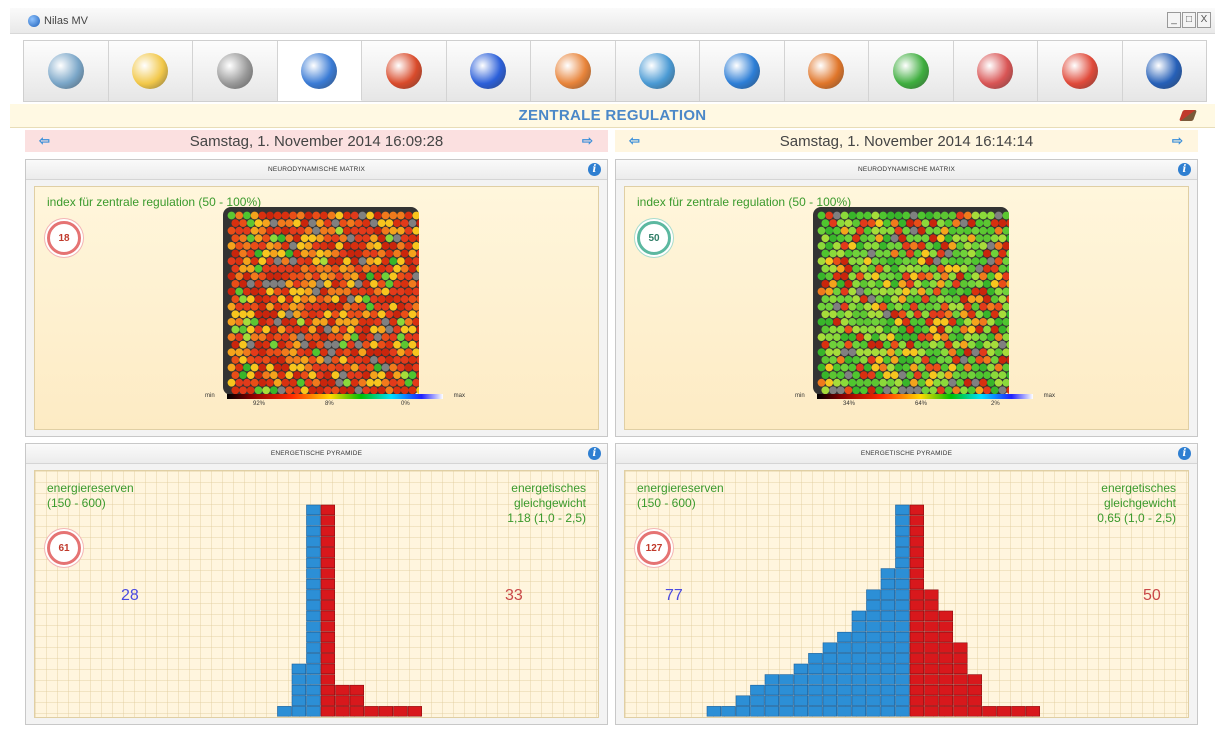 This screenshot has height=734, width=1215. What do you see at coordinates (45, 140) in the screenshot?
I see `left-prev-arrow-icon: ⇦` at bounding box center [45, 140].